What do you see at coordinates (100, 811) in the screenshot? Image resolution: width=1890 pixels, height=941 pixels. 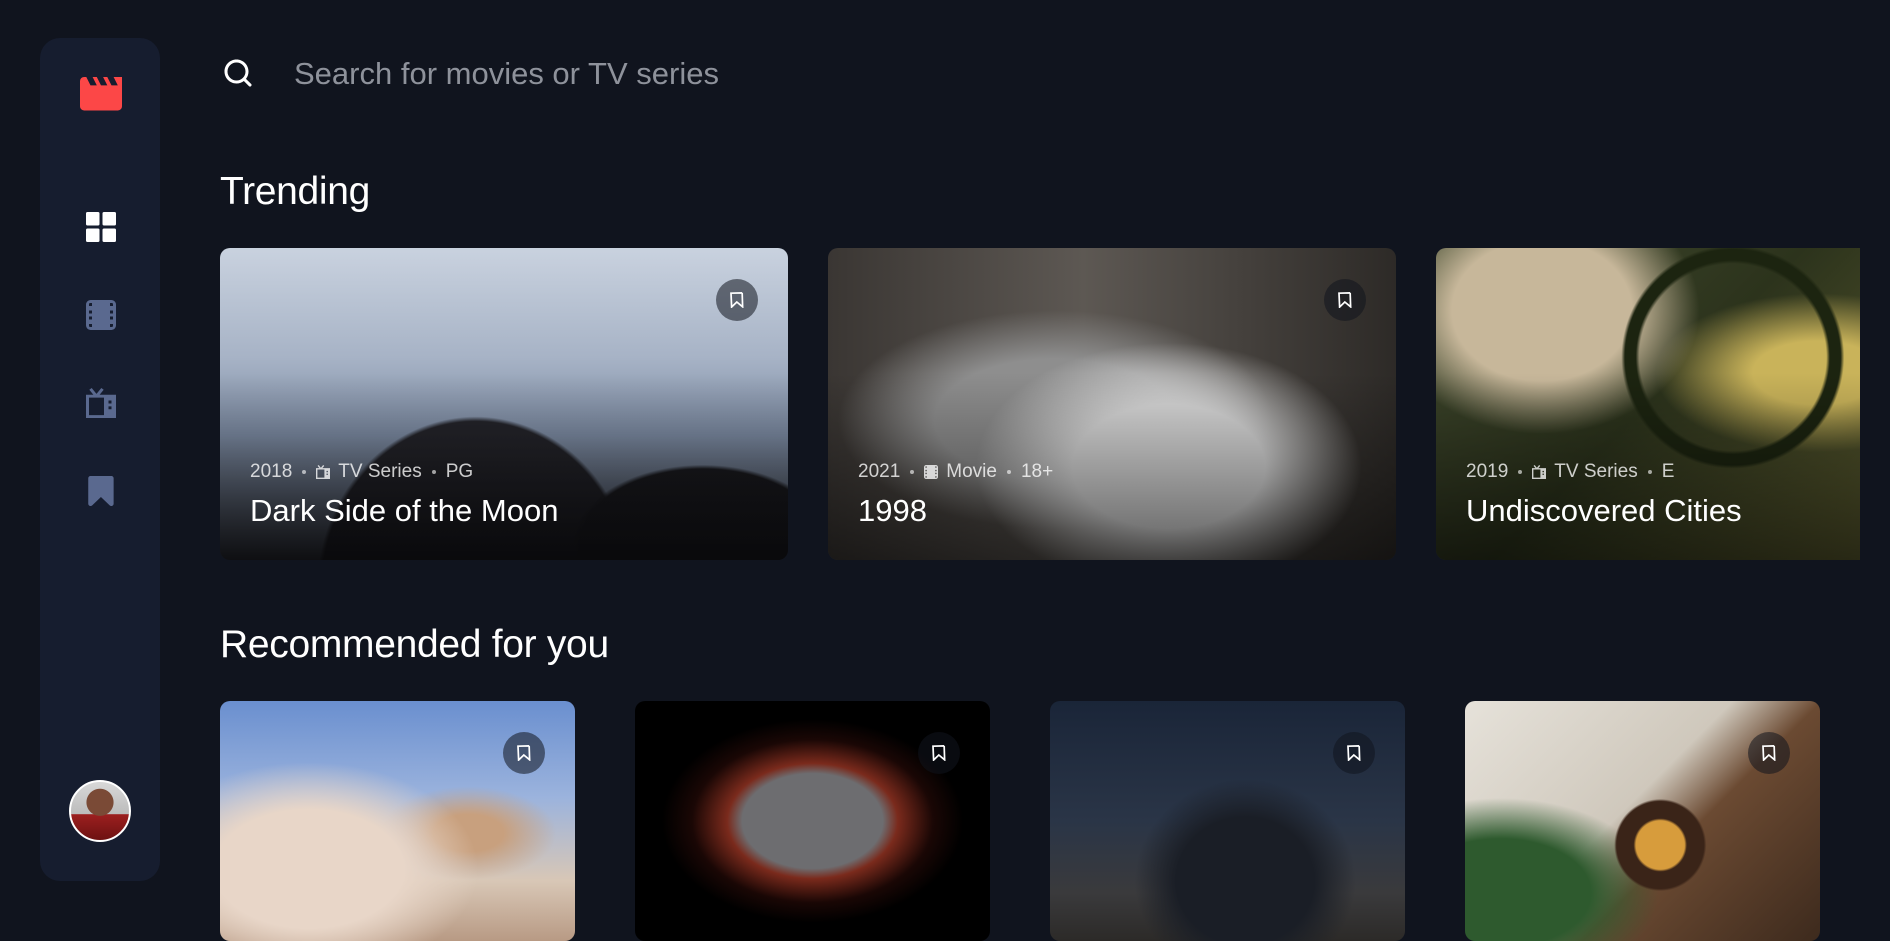 I see `user-avatar` at bounding box center [100, 811].